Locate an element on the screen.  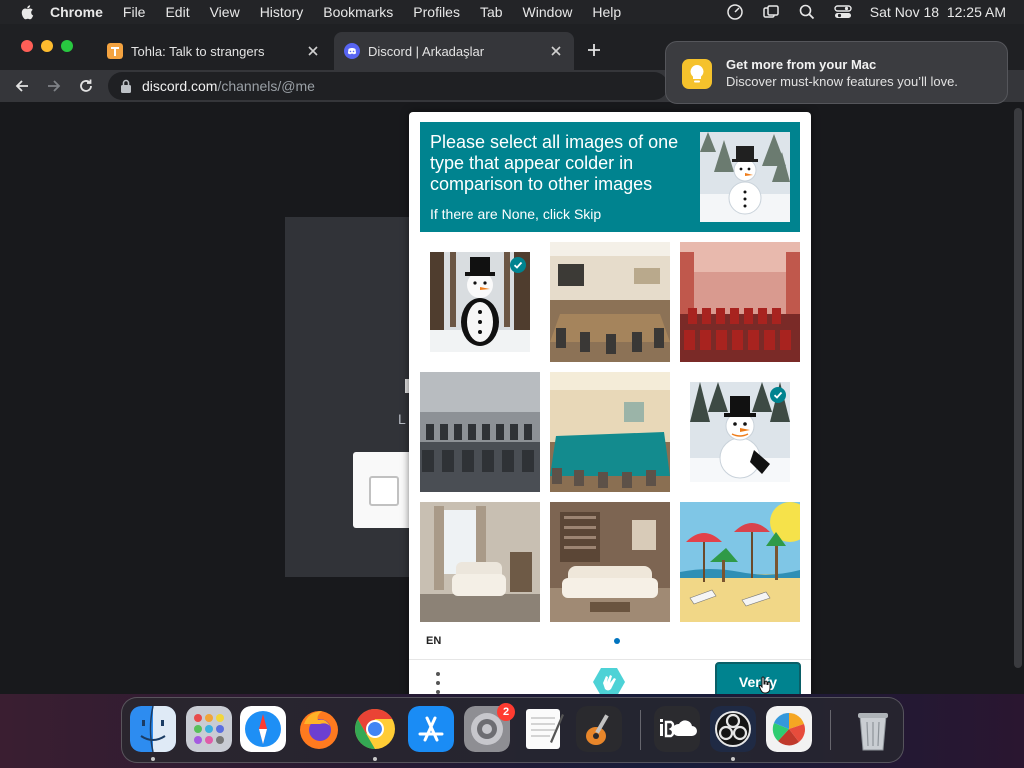
dock: 2 is located at coordinates (512, 730).